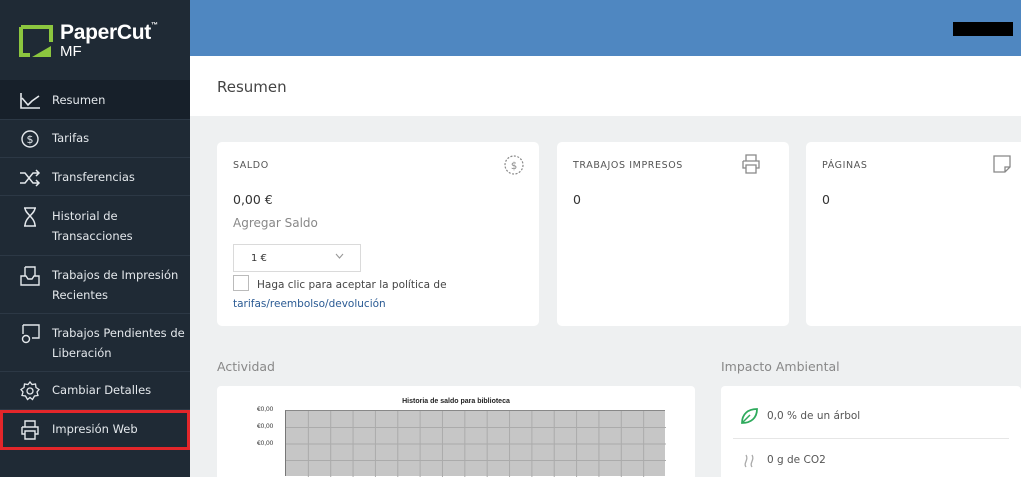 The height and width of the screenshot is (477, 1021). Describe the element at coordinates (71, 51) in the screenshot. I see `brand-edition: MF` at that location.